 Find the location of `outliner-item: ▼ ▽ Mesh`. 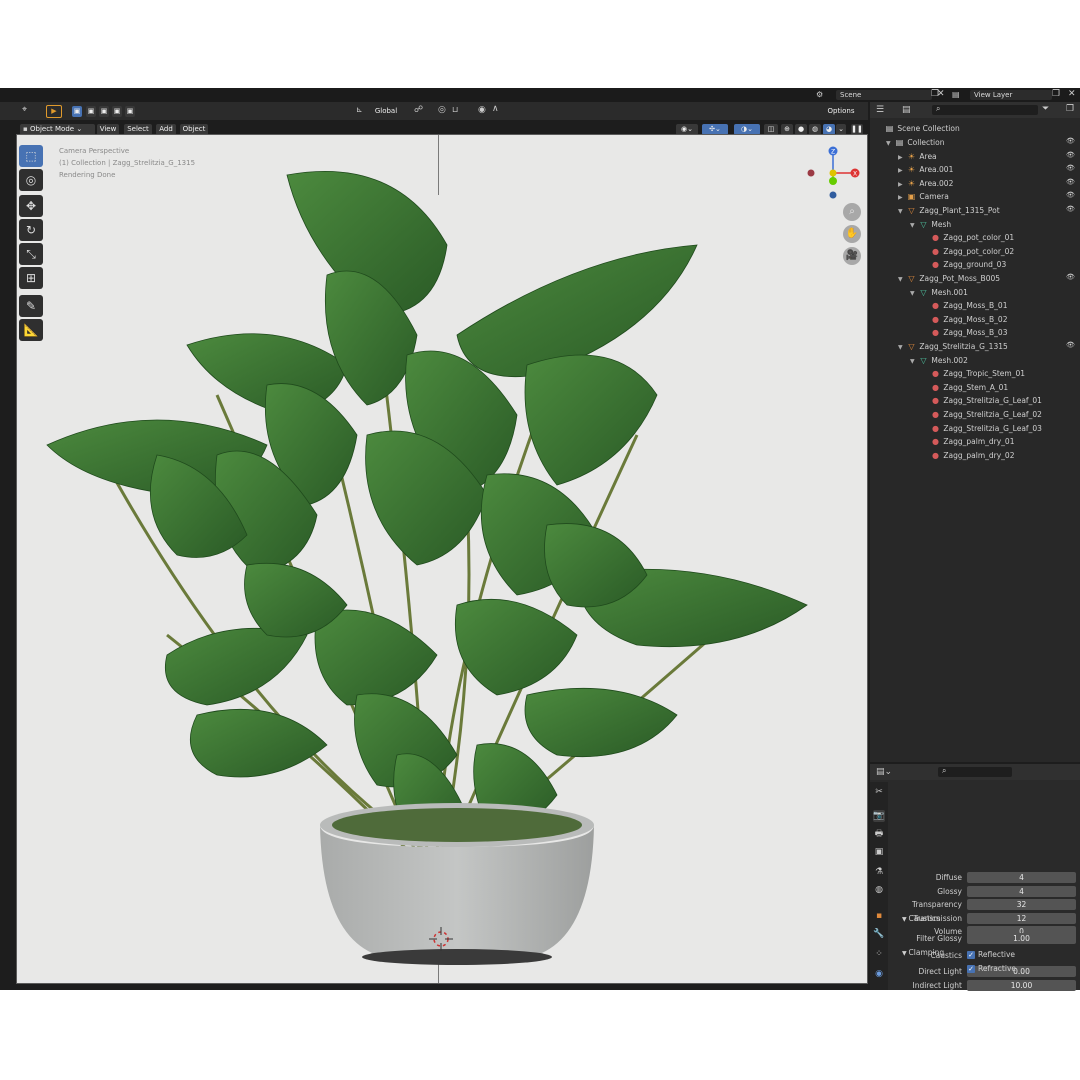

outliner-item: ▼ ▽ Mesh is located at coordinates (930, 224).